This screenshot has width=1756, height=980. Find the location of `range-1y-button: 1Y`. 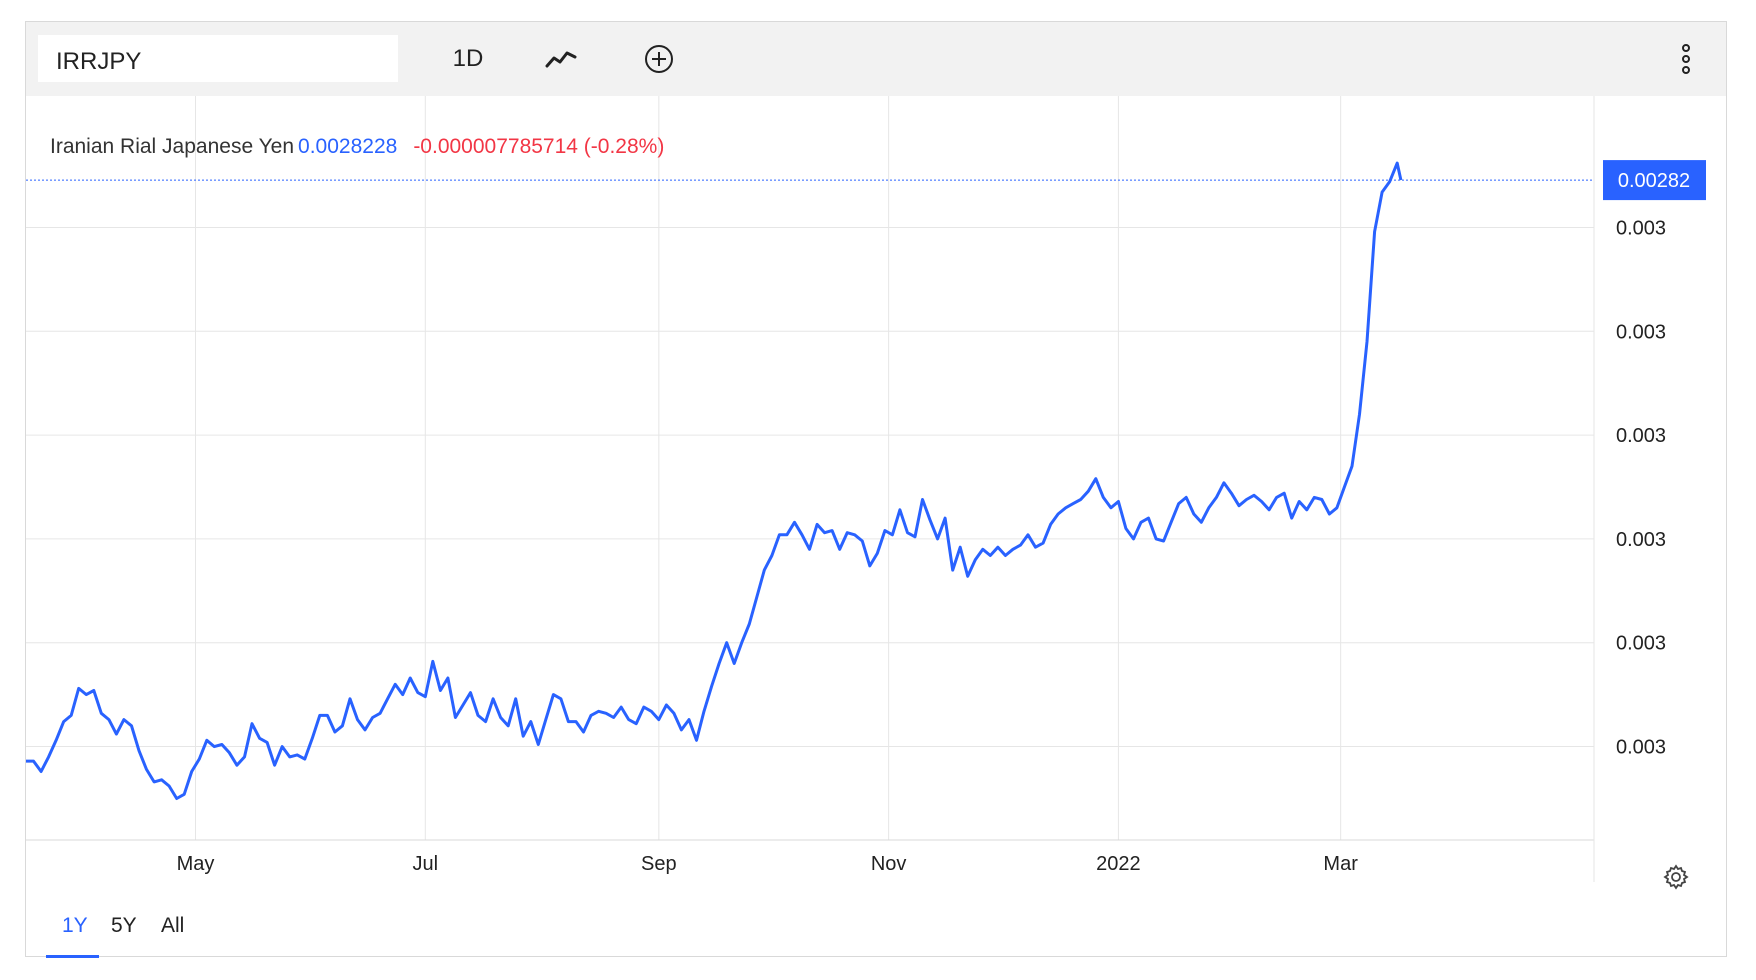

range-1y-button: 1Y is located at coordinates (75, 926).